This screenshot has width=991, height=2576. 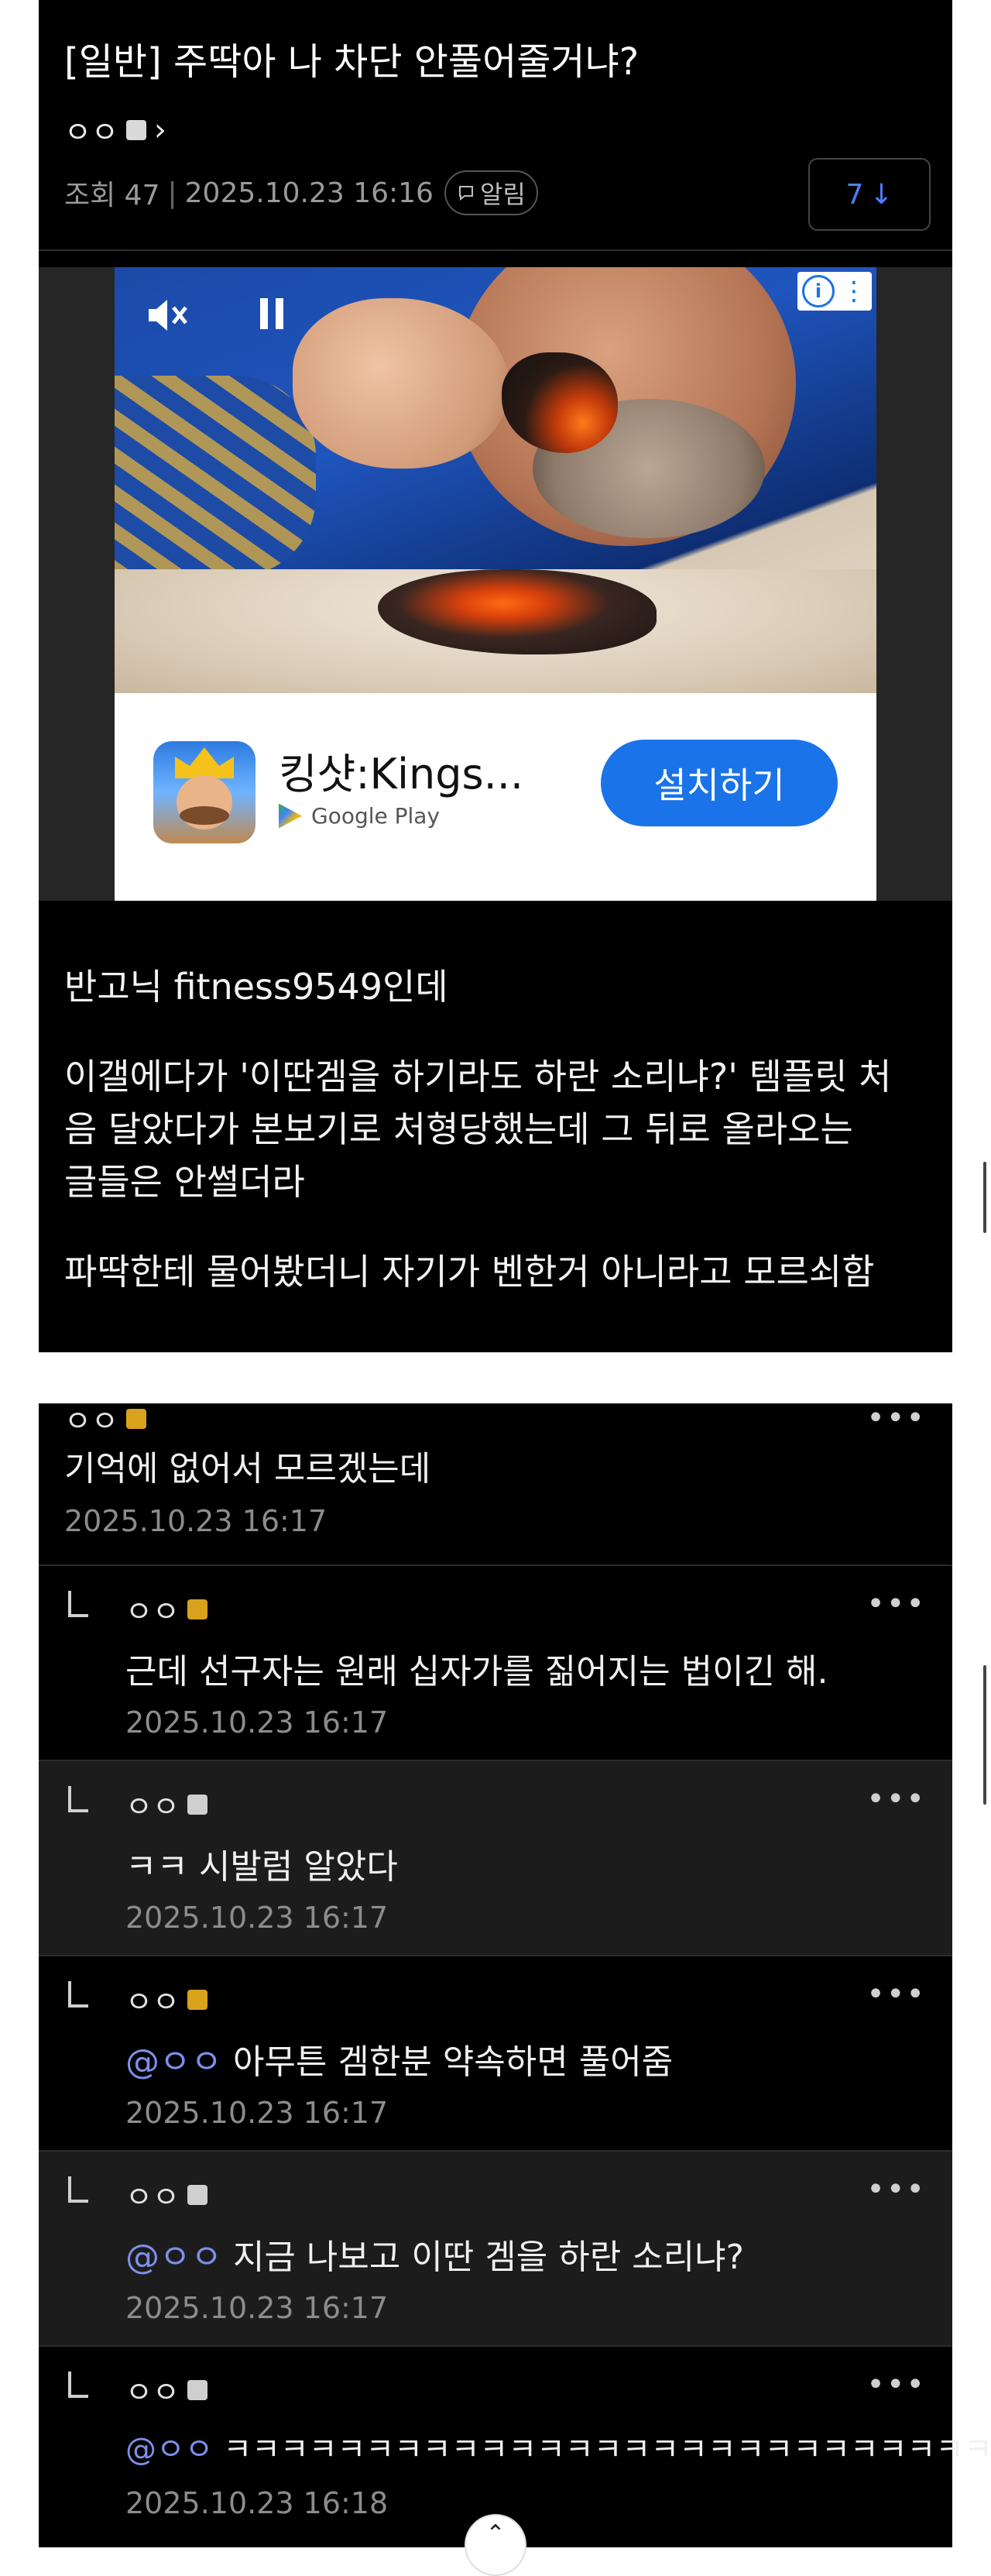 I want to click on comment-text: @ㅇㅇ 아무튼 겜한분 약속하면 풀어줌, so click(x=399, y=2058).